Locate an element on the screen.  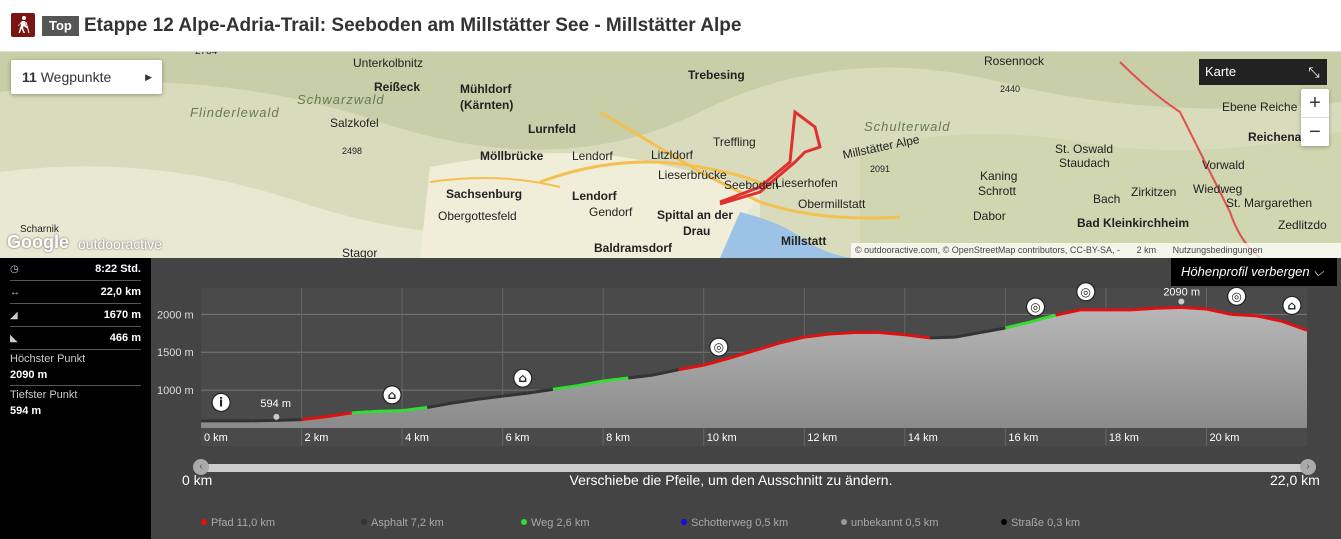
top-badge: Top is located at coordinates (60, 26).